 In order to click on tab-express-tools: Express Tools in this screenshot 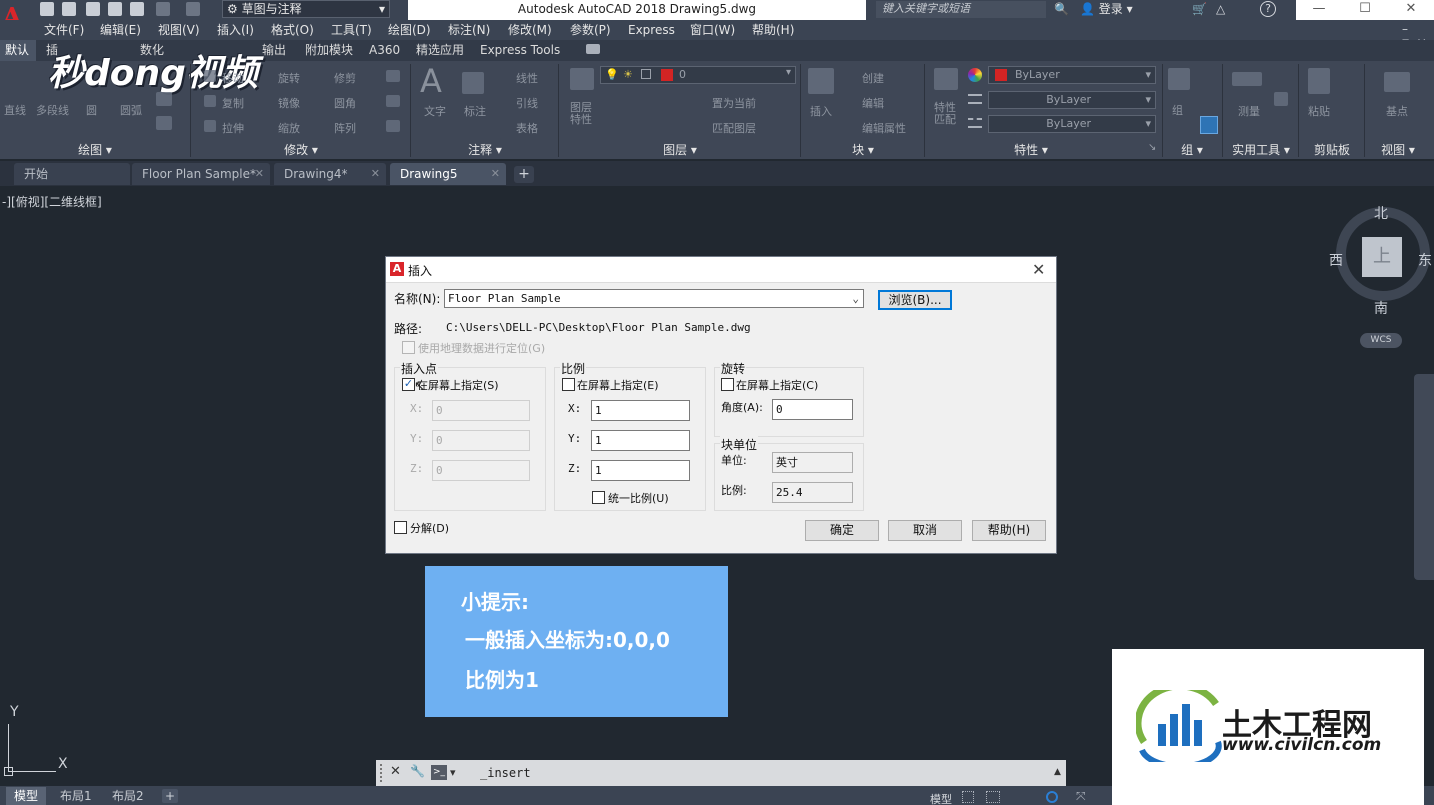, I will do `click(520, 50)`.